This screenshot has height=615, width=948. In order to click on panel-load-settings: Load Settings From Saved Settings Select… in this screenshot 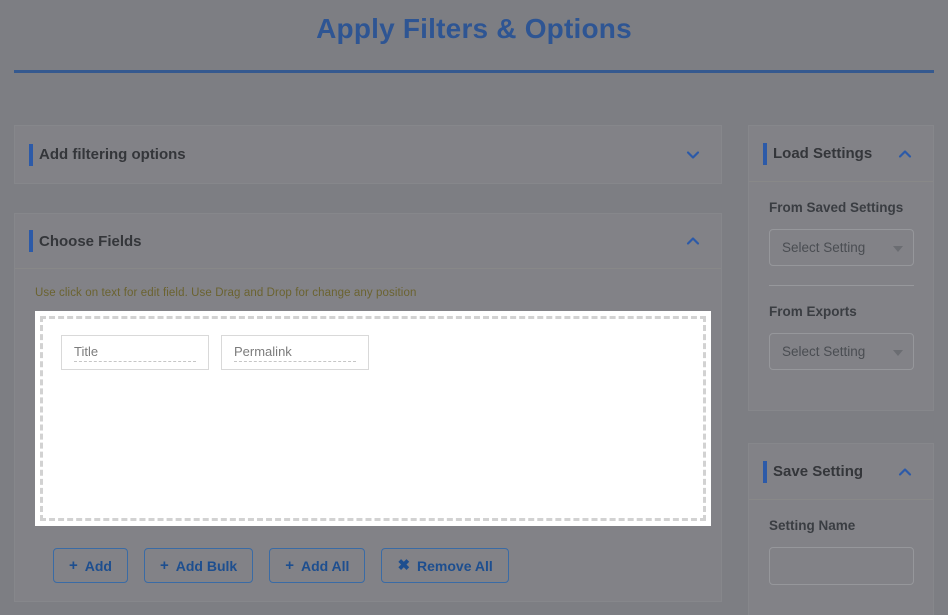, I will do `click(841, 268)`.